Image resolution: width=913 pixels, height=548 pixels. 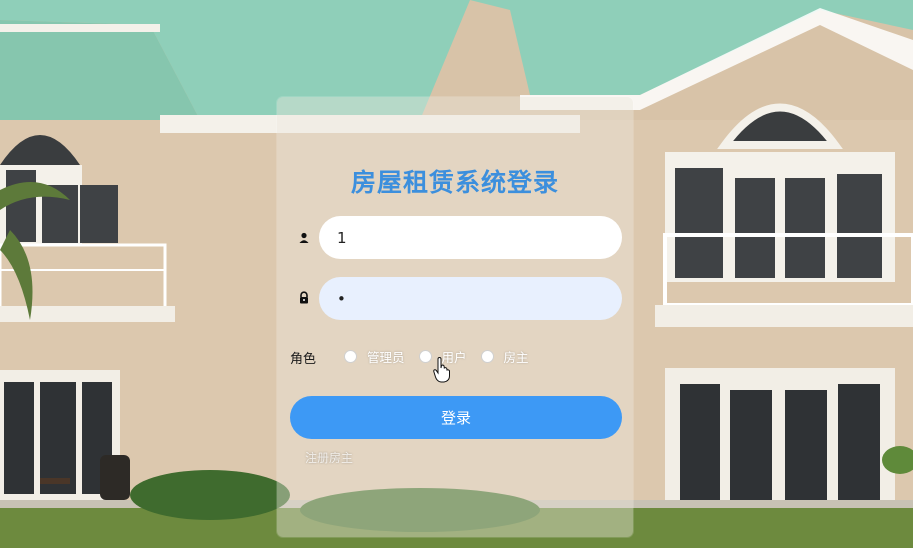 I want to click on register-landlord-link: 注册房主, so click(x=329, y=457).